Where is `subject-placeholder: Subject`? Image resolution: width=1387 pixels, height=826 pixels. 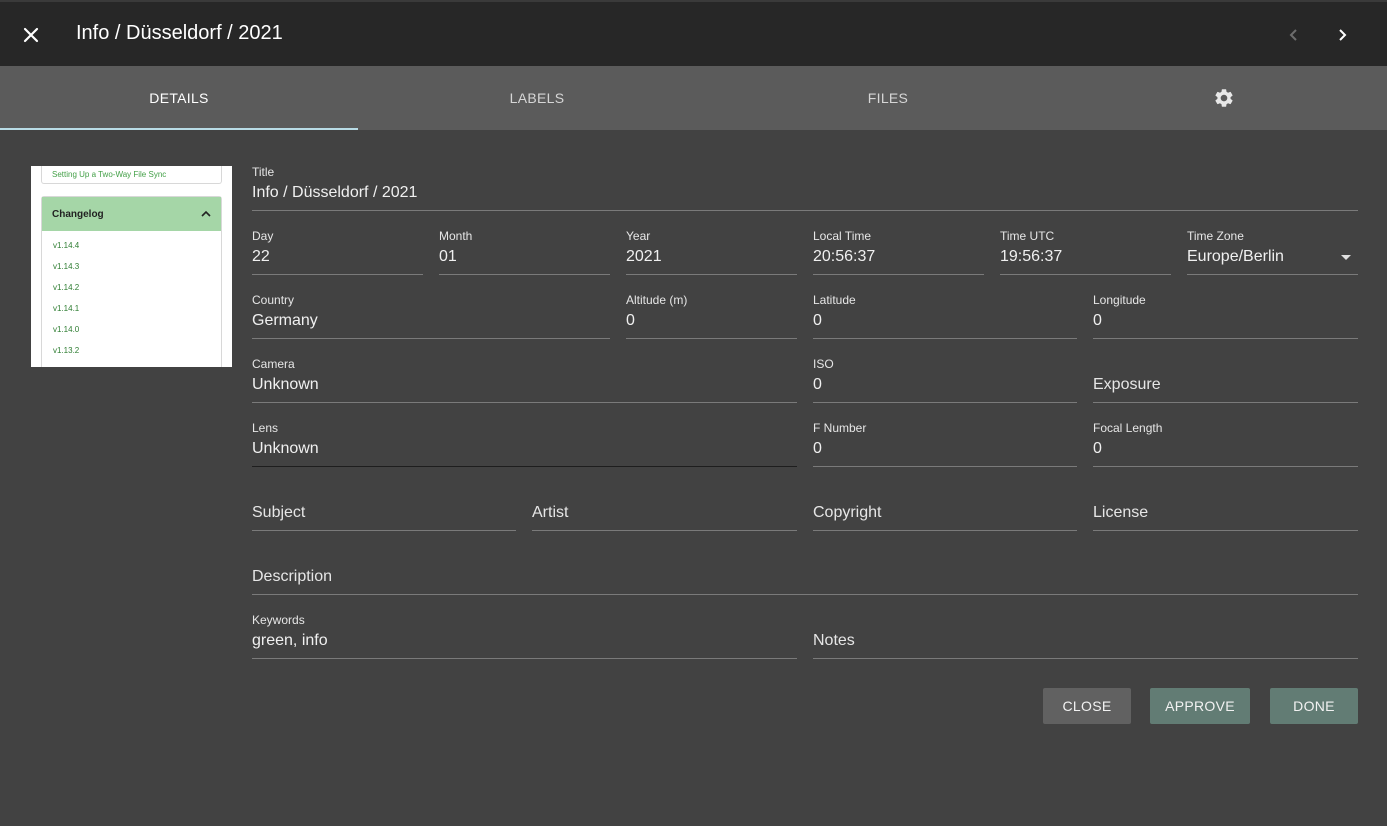 subject-placeholder: Subject is located at coordinates (279, 512).